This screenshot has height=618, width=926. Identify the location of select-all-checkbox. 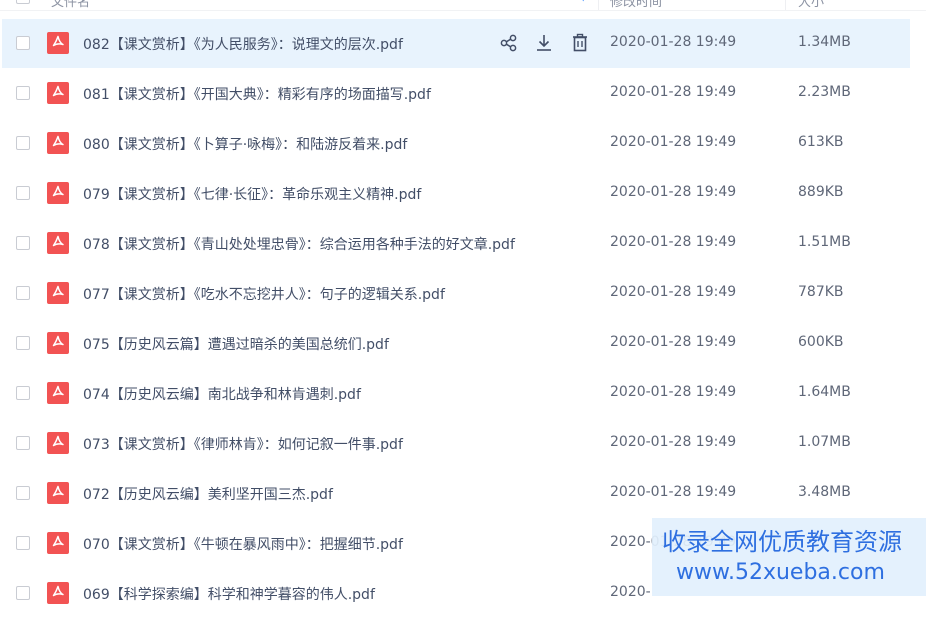
(23, 2).